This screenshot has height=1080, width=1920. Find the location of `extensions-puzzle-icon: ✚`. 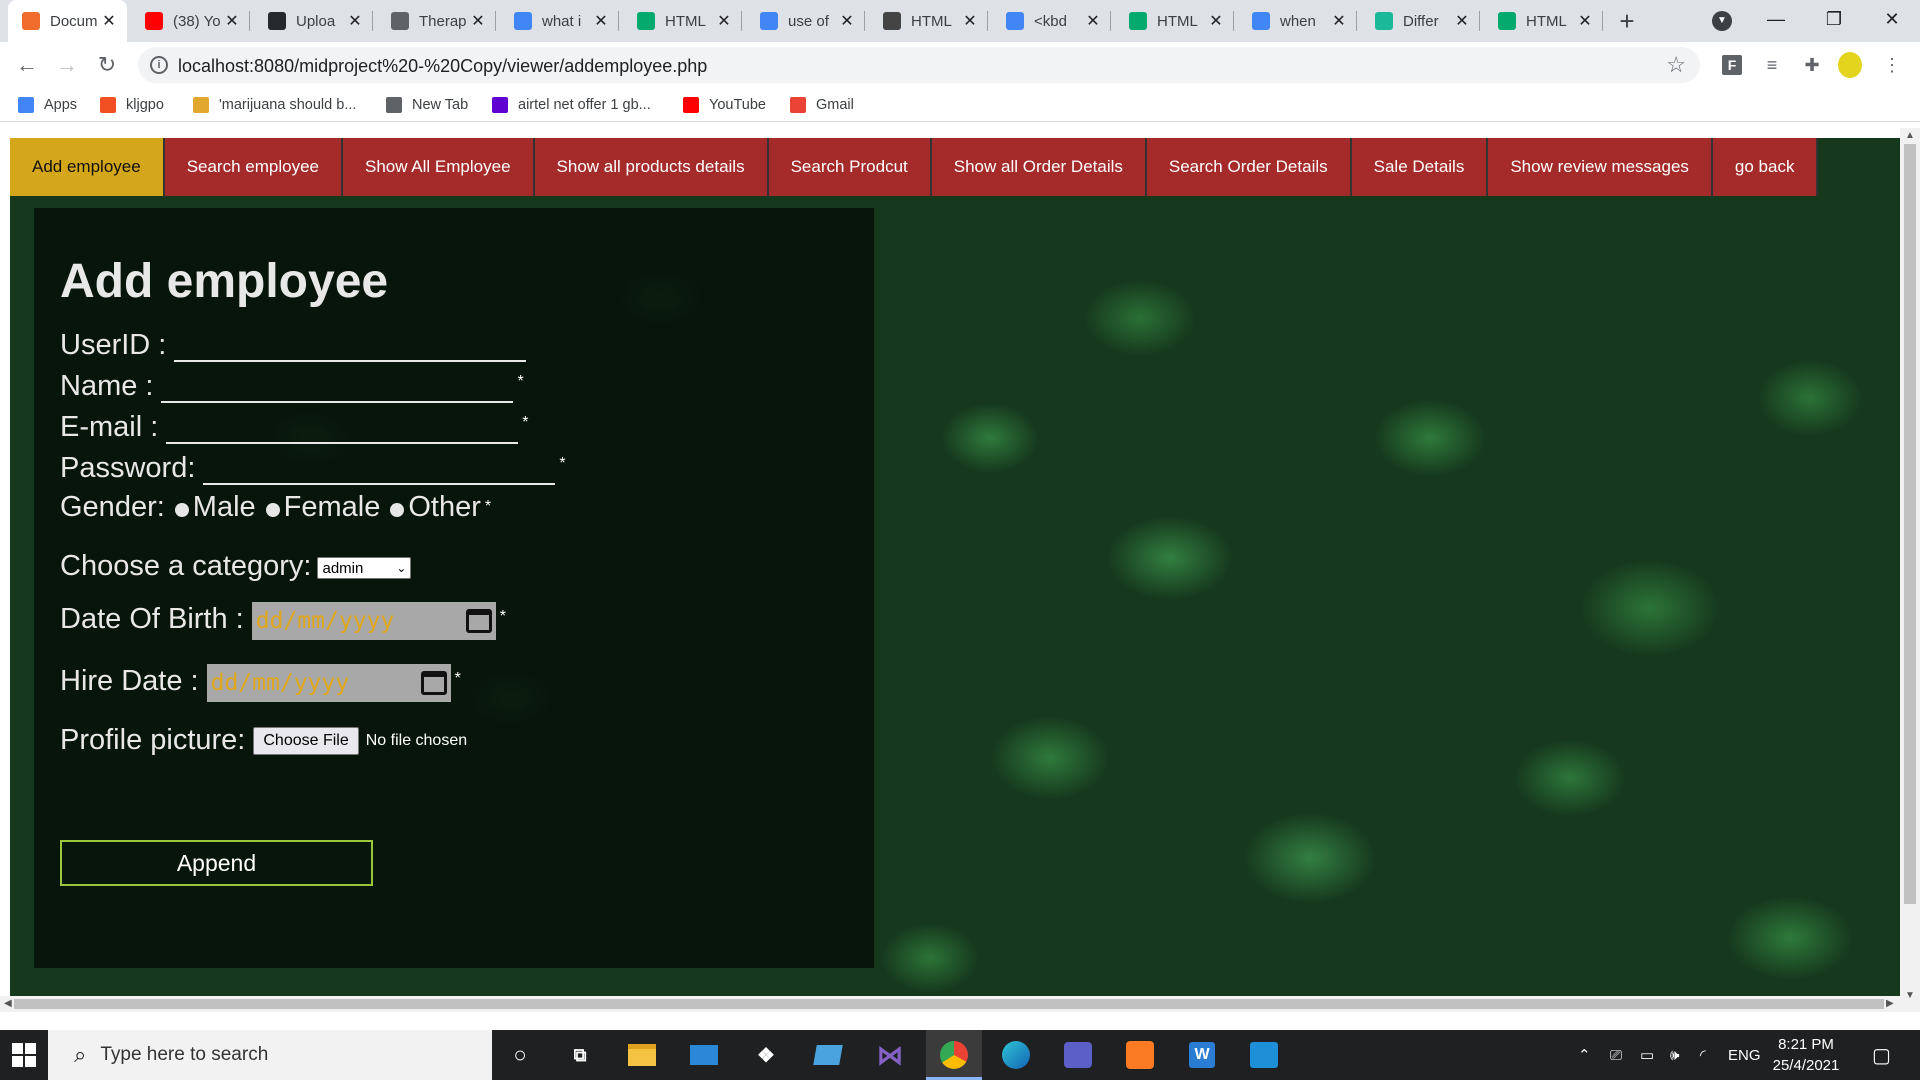

extensions-puzzle-icon: ✚ is located at coordinates (1812, 65).